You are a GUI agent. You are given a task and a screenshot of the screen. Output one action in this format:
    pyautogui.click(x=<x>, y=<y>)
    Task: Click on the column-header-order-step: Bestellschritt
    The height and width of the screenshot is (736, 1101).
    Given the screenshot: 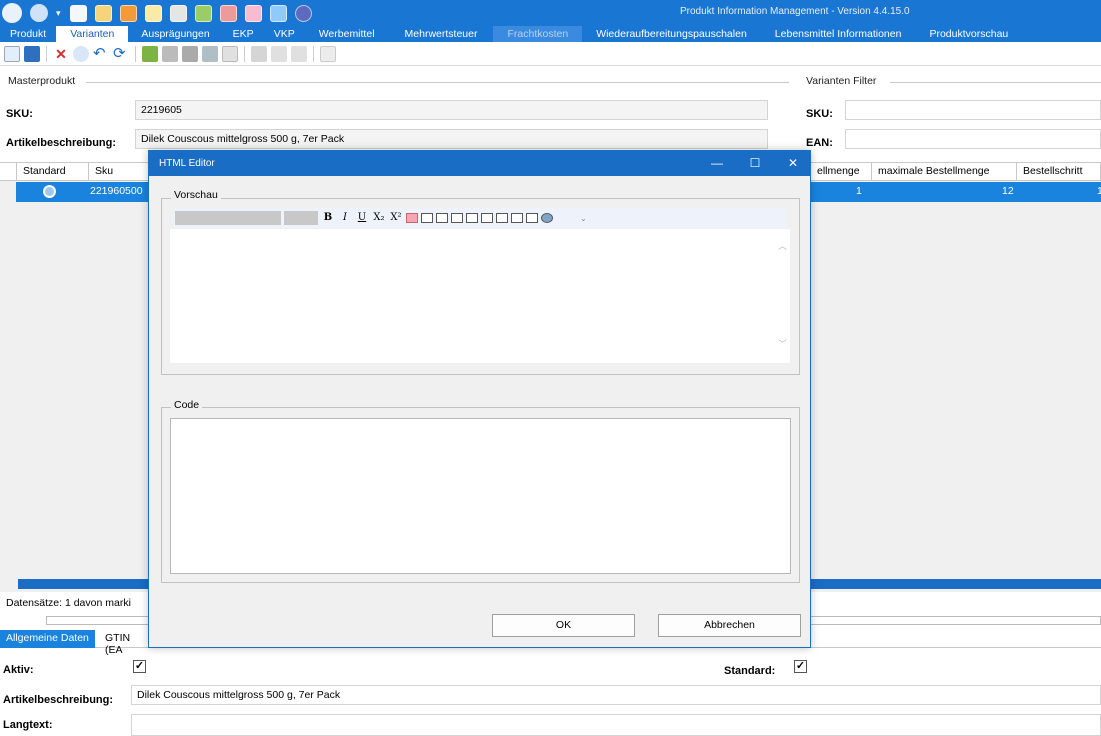 What is the action you would take?
    pyautogui.click(x=1059, y=172)
    